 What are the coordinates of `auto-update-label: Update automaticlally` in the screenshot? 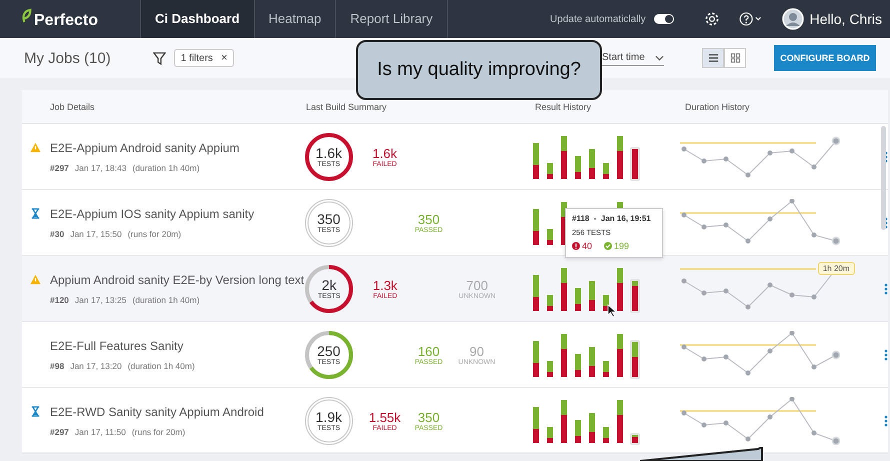 It's located at (598, 19).